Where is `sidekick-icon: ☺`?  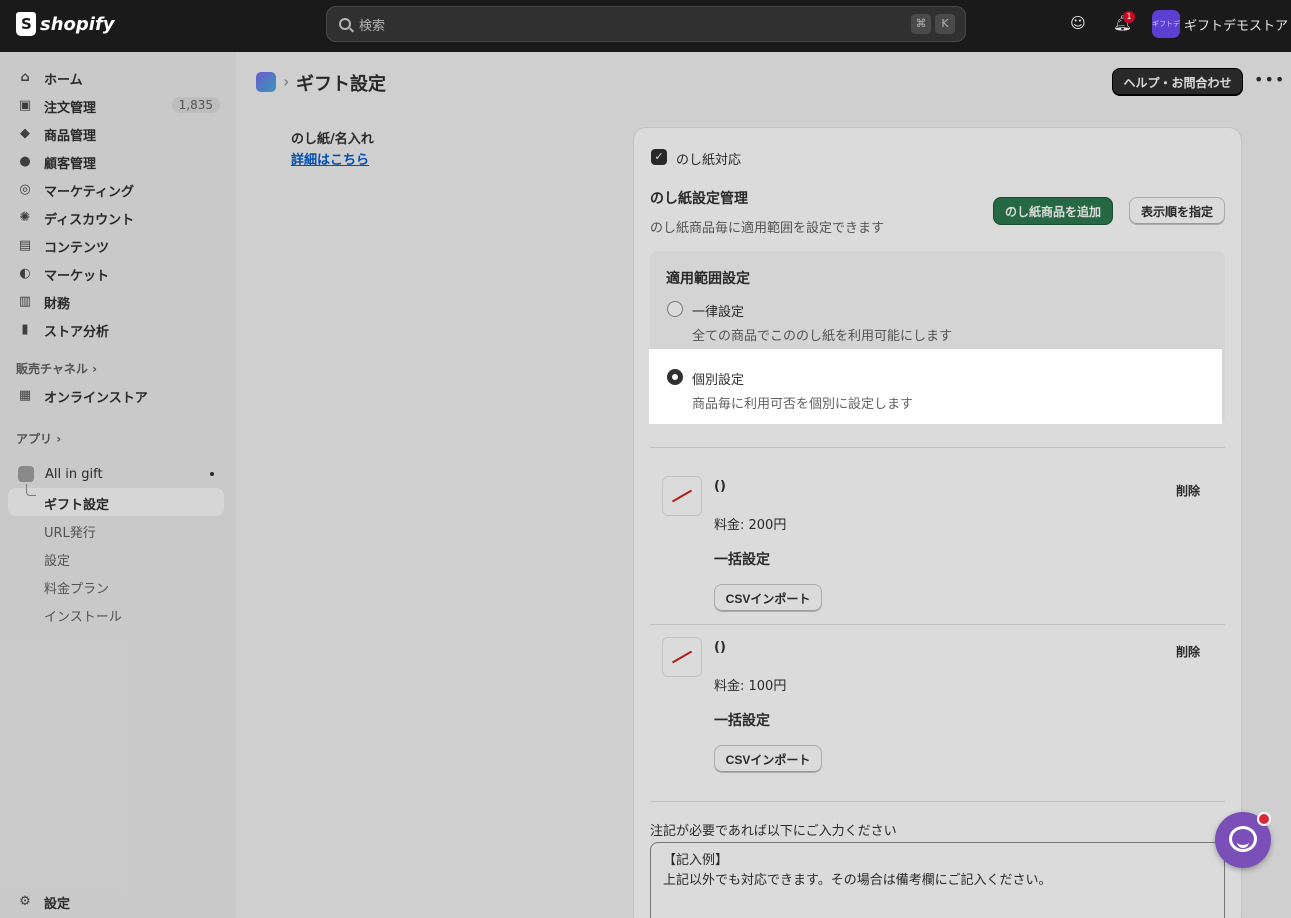 sidekick-icon: ☺ is located at coordinates (1078, 23).